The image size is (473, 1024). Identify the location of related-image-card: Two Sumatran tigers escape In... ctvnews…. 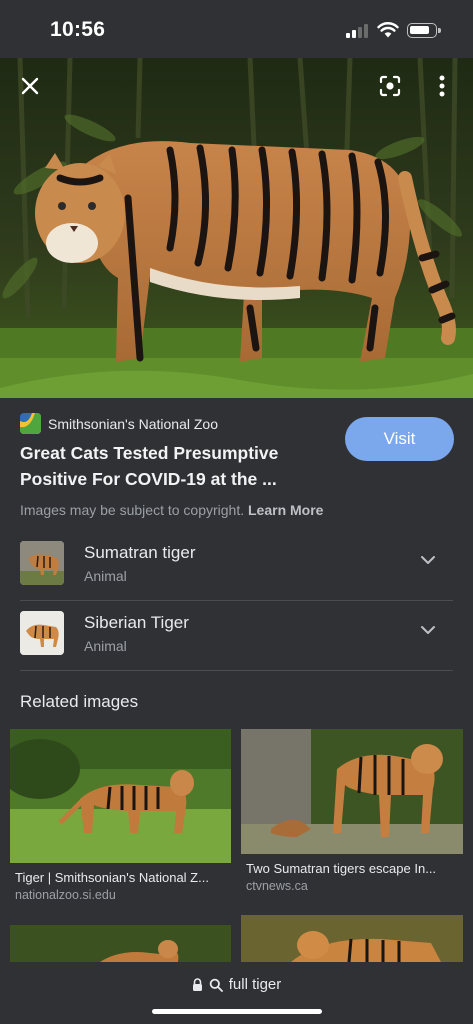
(352, 811).